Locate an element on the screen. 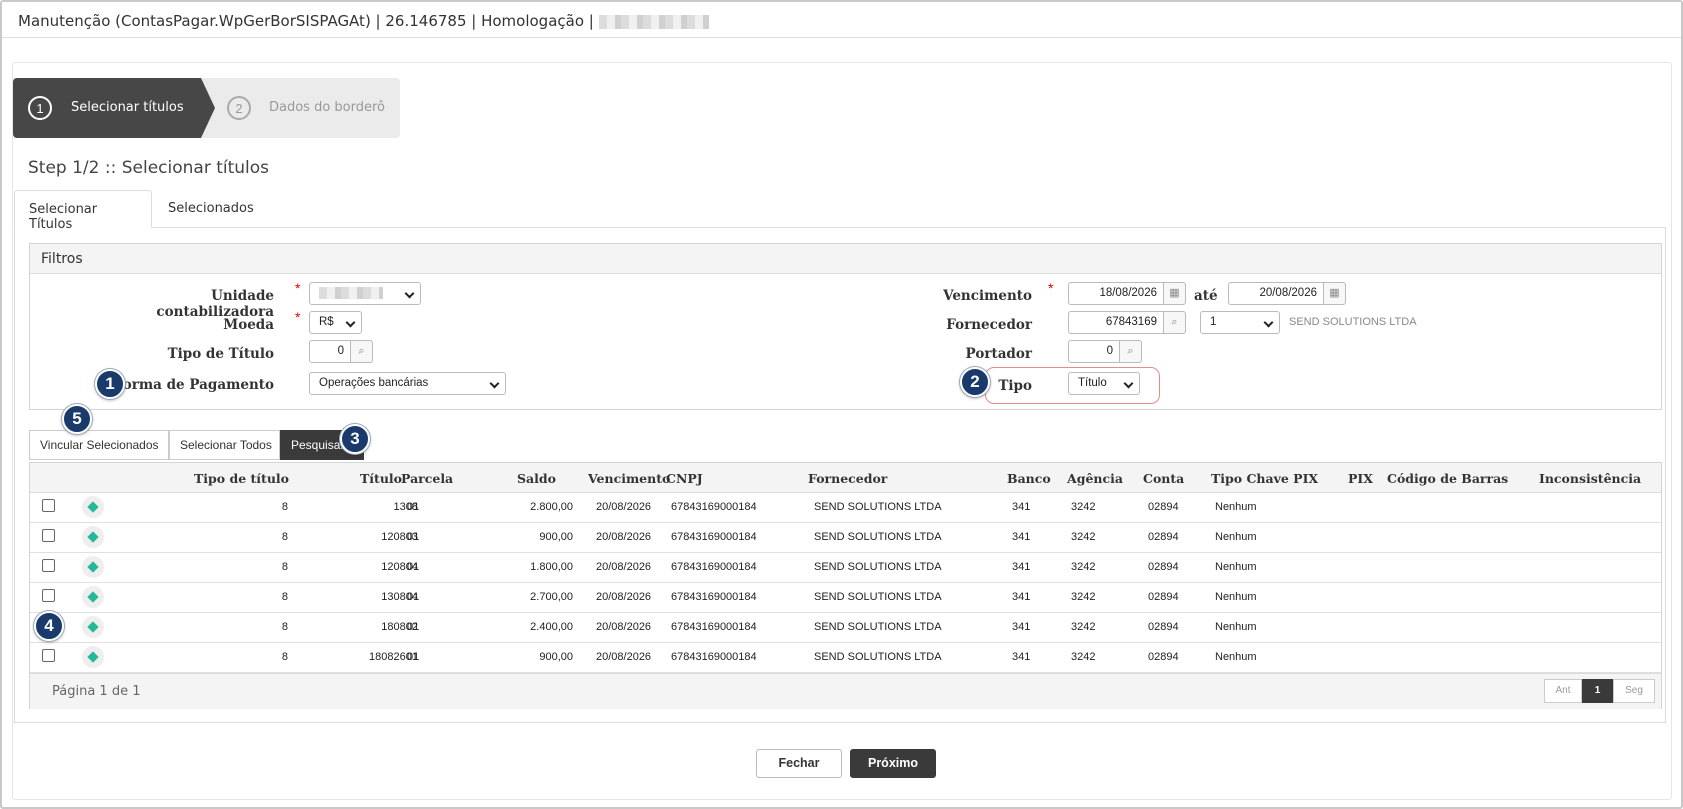  unidade-select is located at coordinates (365, 293).